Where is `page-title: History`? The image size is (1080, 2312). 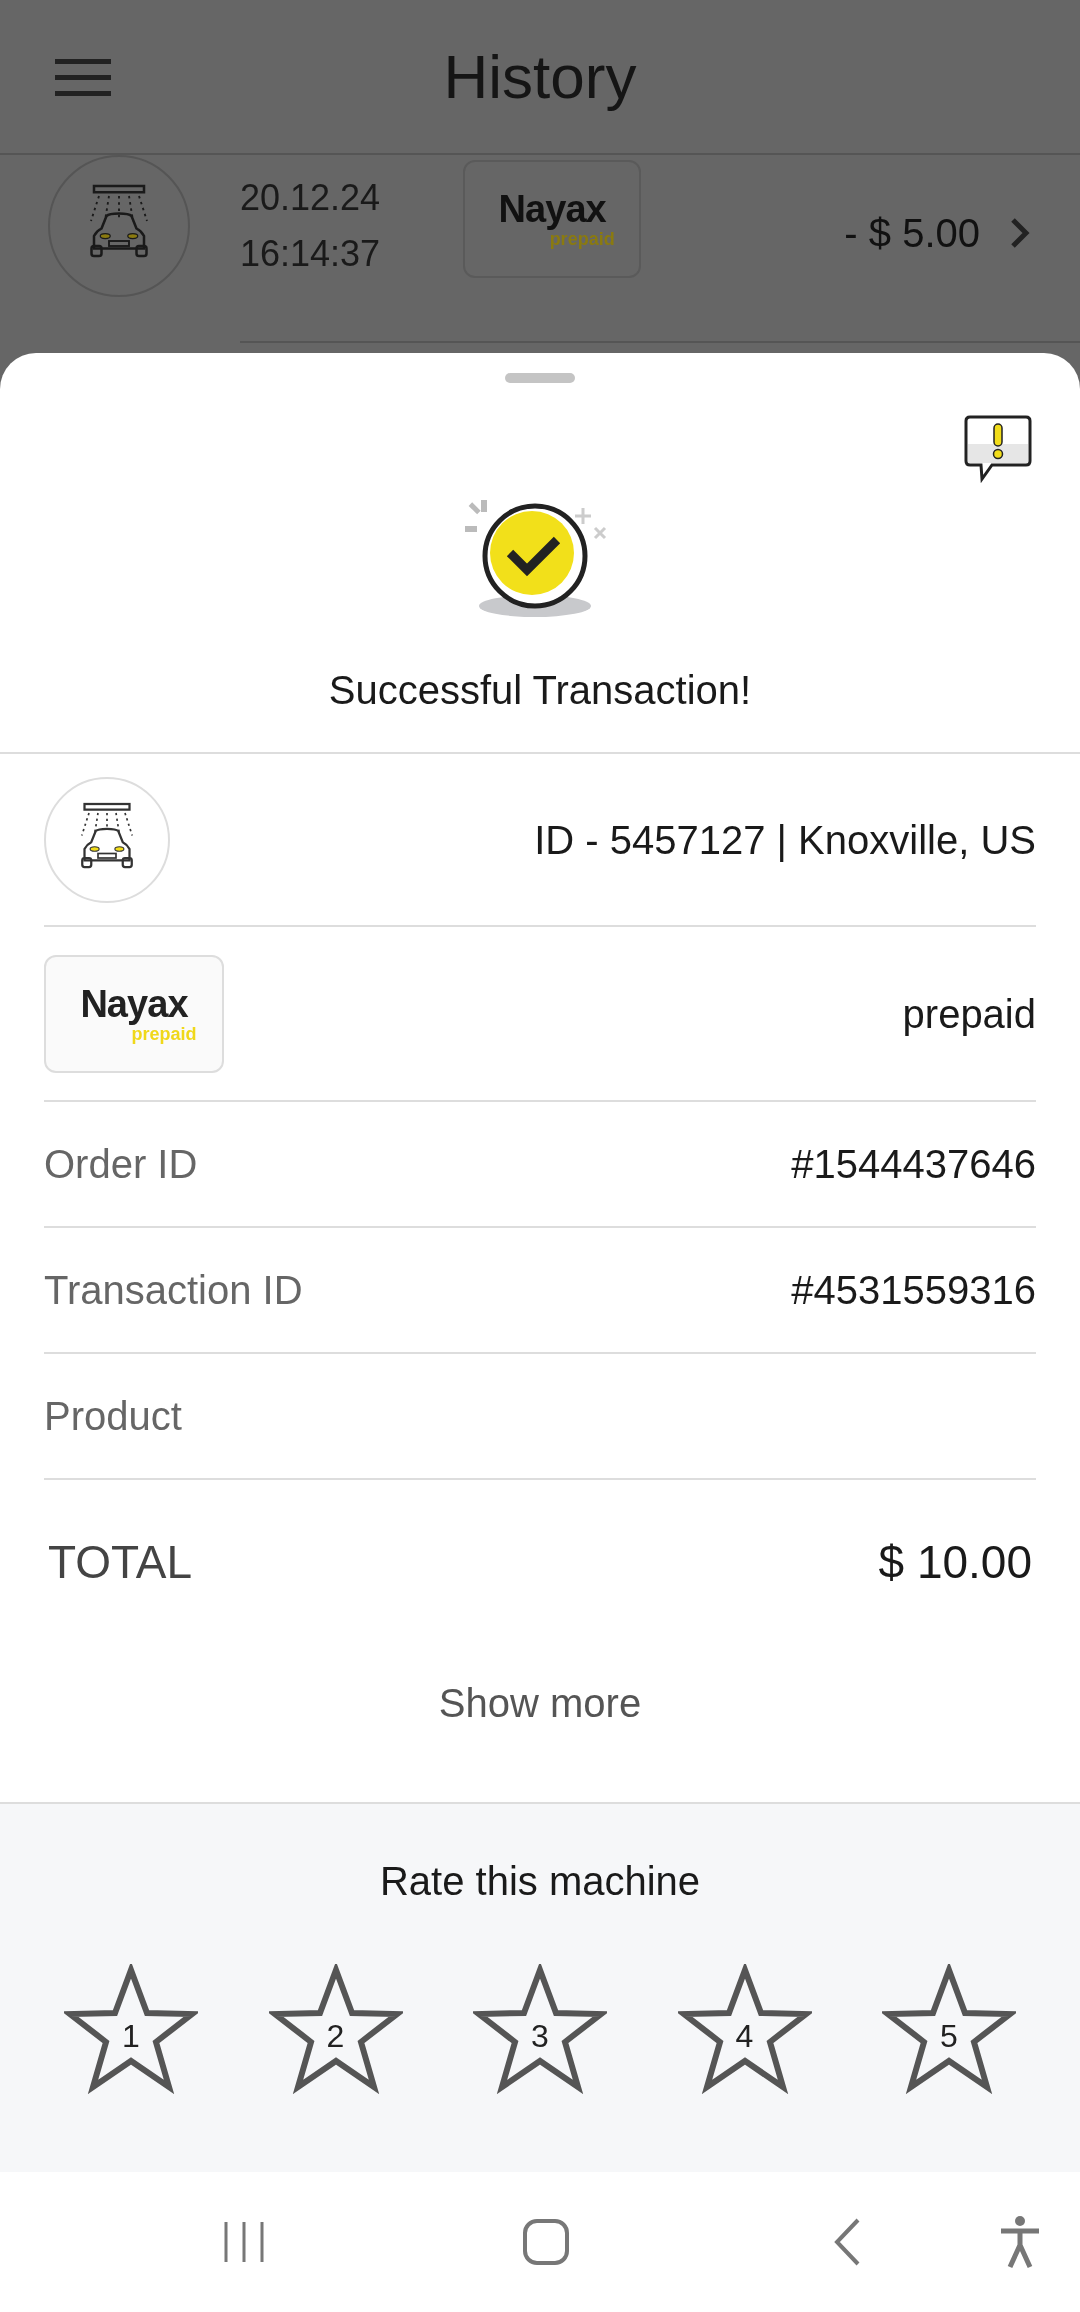 page-title: History is located at coordinates (540, 77).